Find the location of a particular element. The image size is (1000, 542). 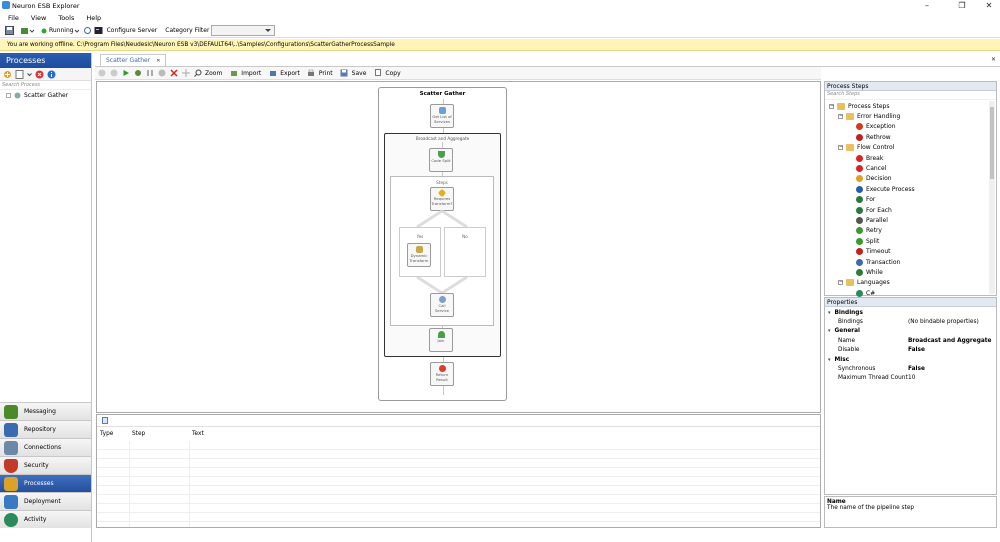

tree-step-item: Cancel is located at coordinates (909, 168).